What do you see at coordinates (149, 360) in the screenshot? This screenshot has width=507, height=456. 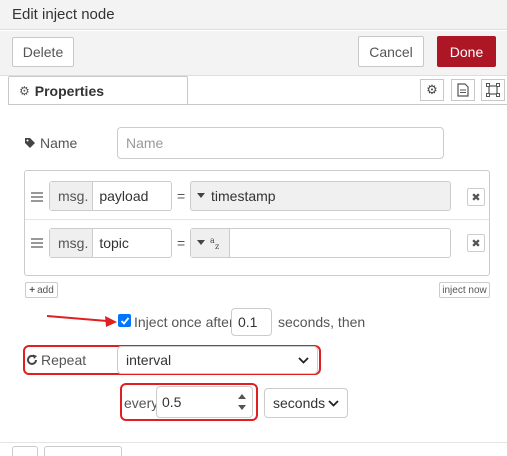 I see `repeat-mode-value: interval` at bounding box center [149, 360].